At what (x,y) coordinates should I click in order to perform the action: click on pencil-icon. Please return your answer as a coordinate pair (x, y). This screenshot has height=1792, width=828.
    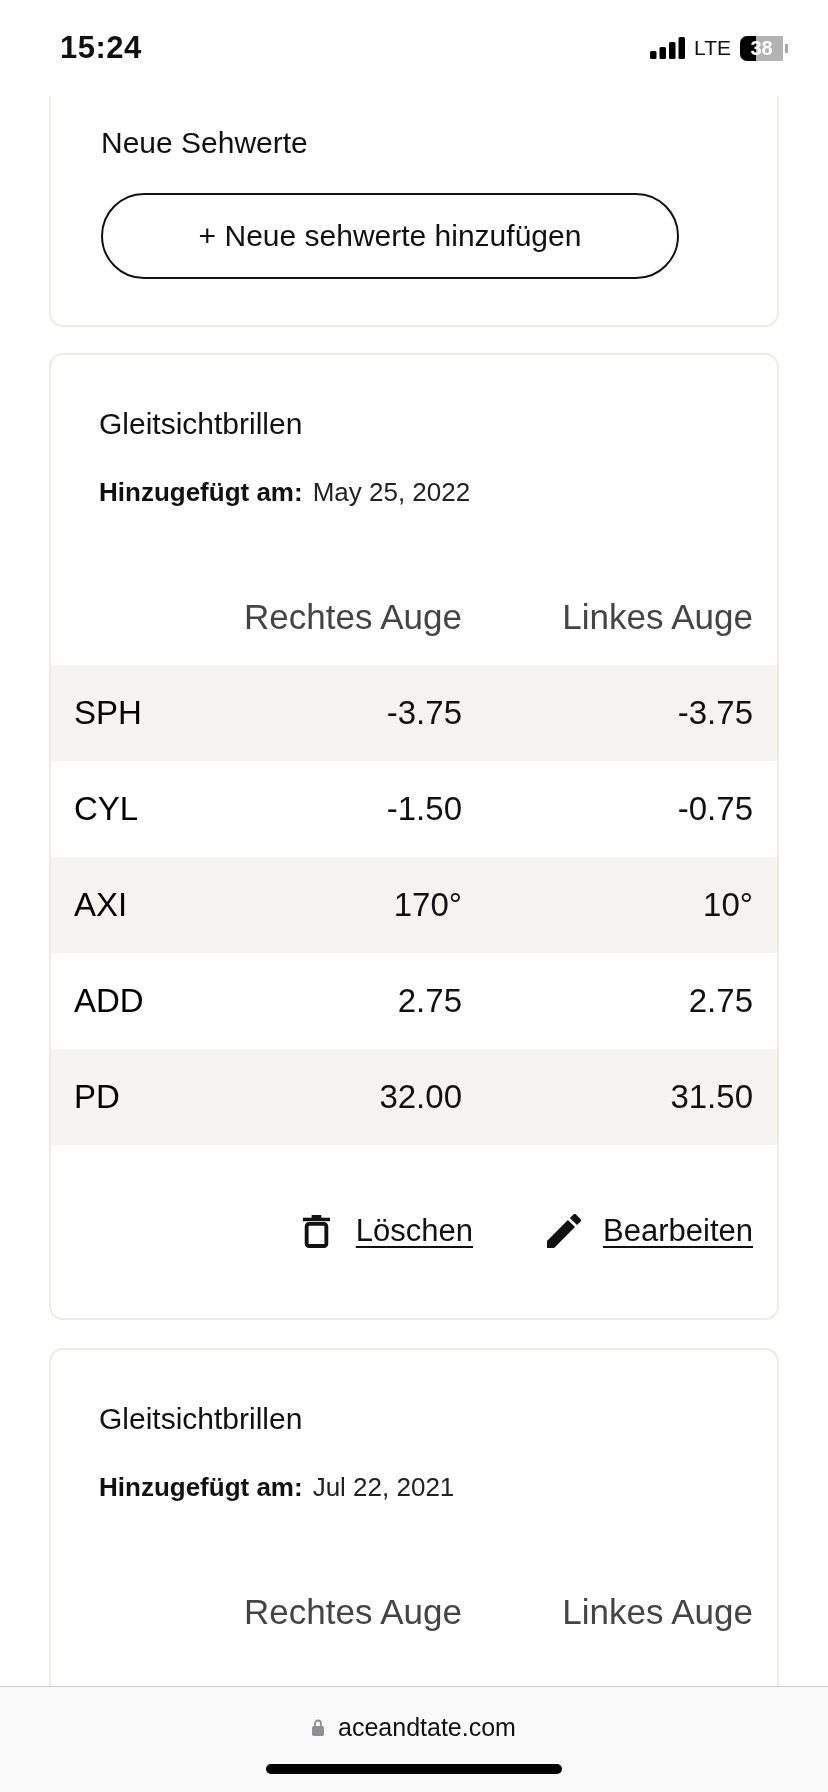
    Looking at the image, I should click on (564, 1231).